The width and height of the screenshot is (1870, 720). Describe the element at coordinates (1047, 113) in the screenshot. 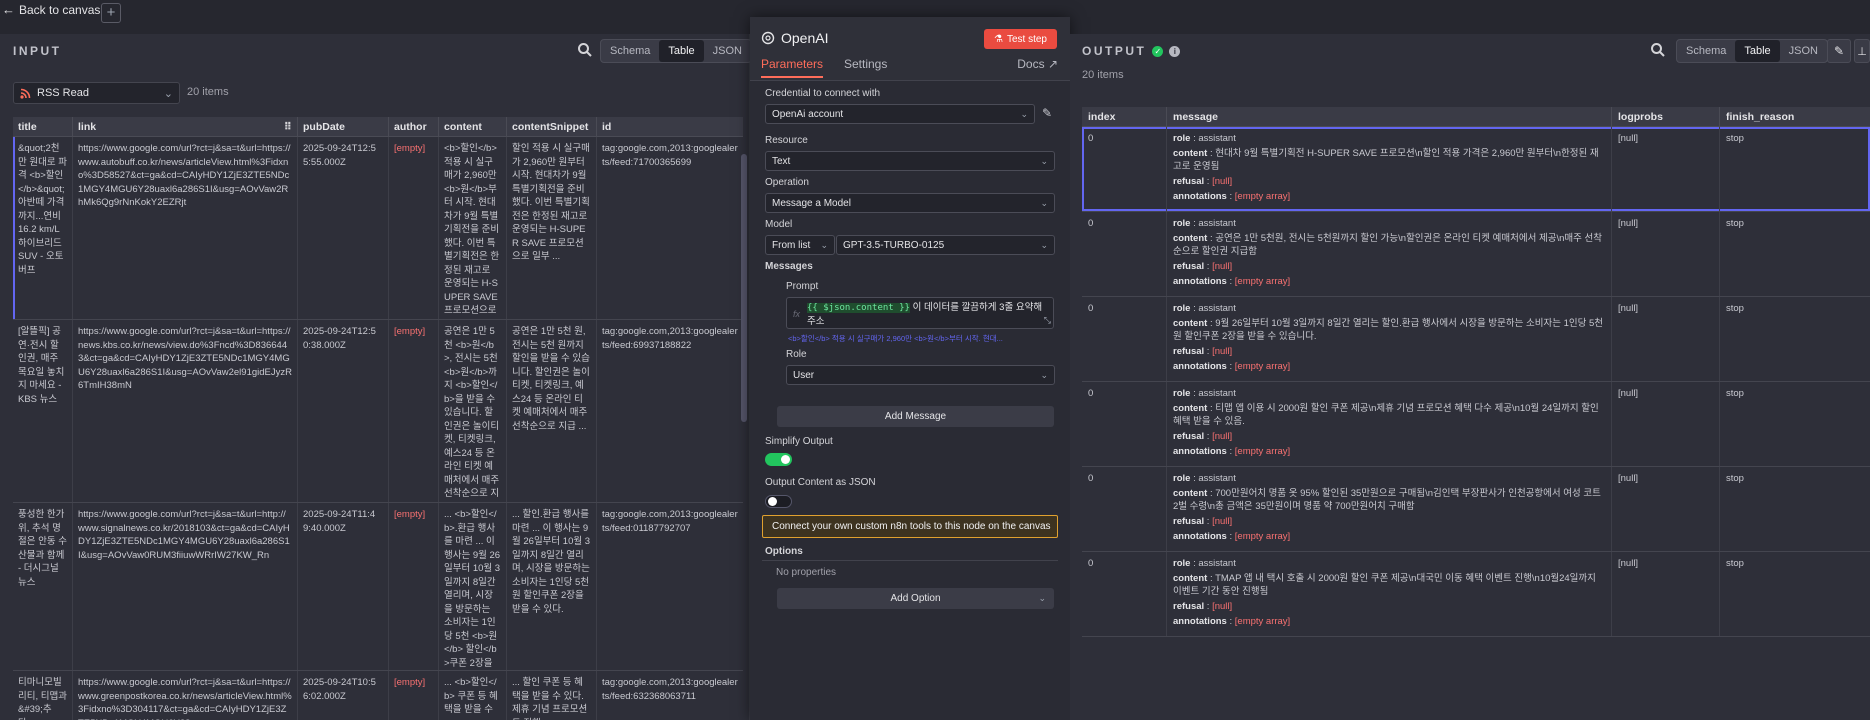

I see `pencil-icon: ✎` at that location.